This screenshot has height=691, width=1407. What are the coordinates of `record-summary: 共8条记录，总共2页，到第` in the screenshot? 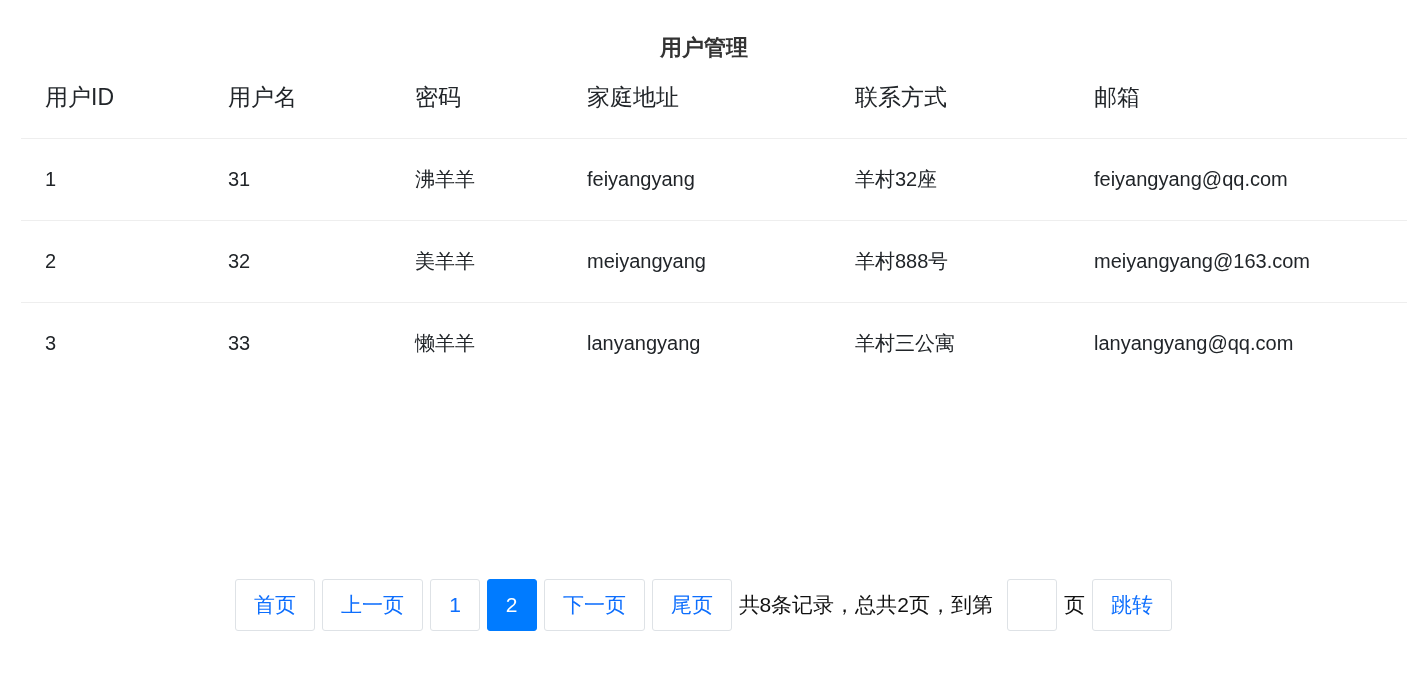 It's located at (865, 605).